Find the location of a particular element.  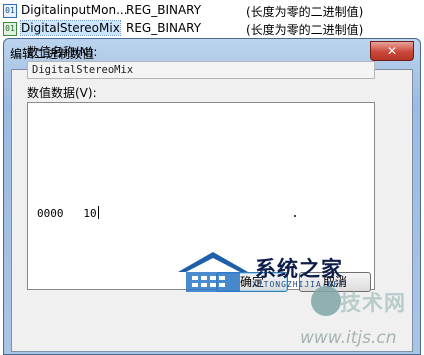

hex-data-line: 0000 10 is located at coordinates (67, 213).